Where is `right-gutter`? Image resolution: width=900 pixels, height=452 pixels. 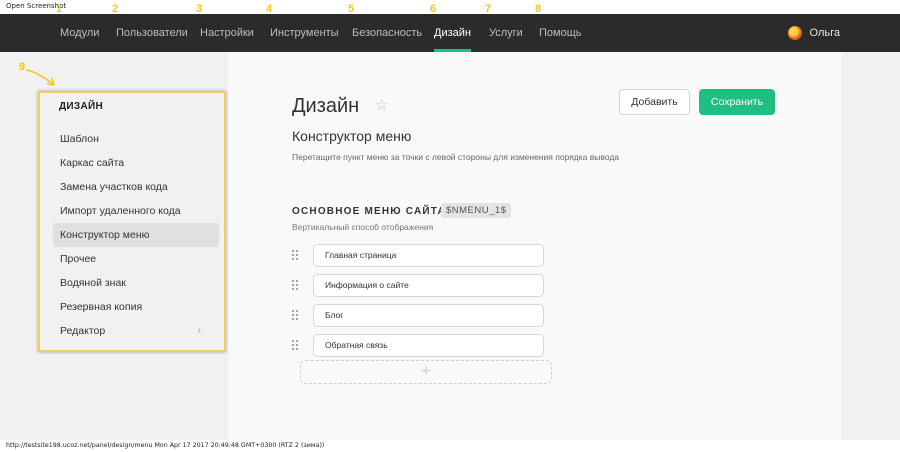
right-gutter is located at coordinates (871, 246).